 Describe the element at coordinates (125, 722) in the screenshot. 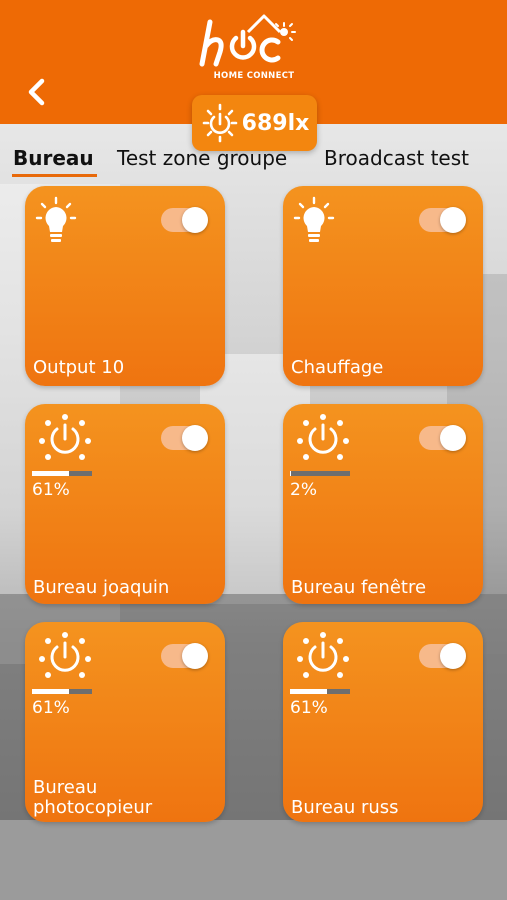

I see `device-card-bureau-photocopieur: 61% Bureau photocopieur` at that location.